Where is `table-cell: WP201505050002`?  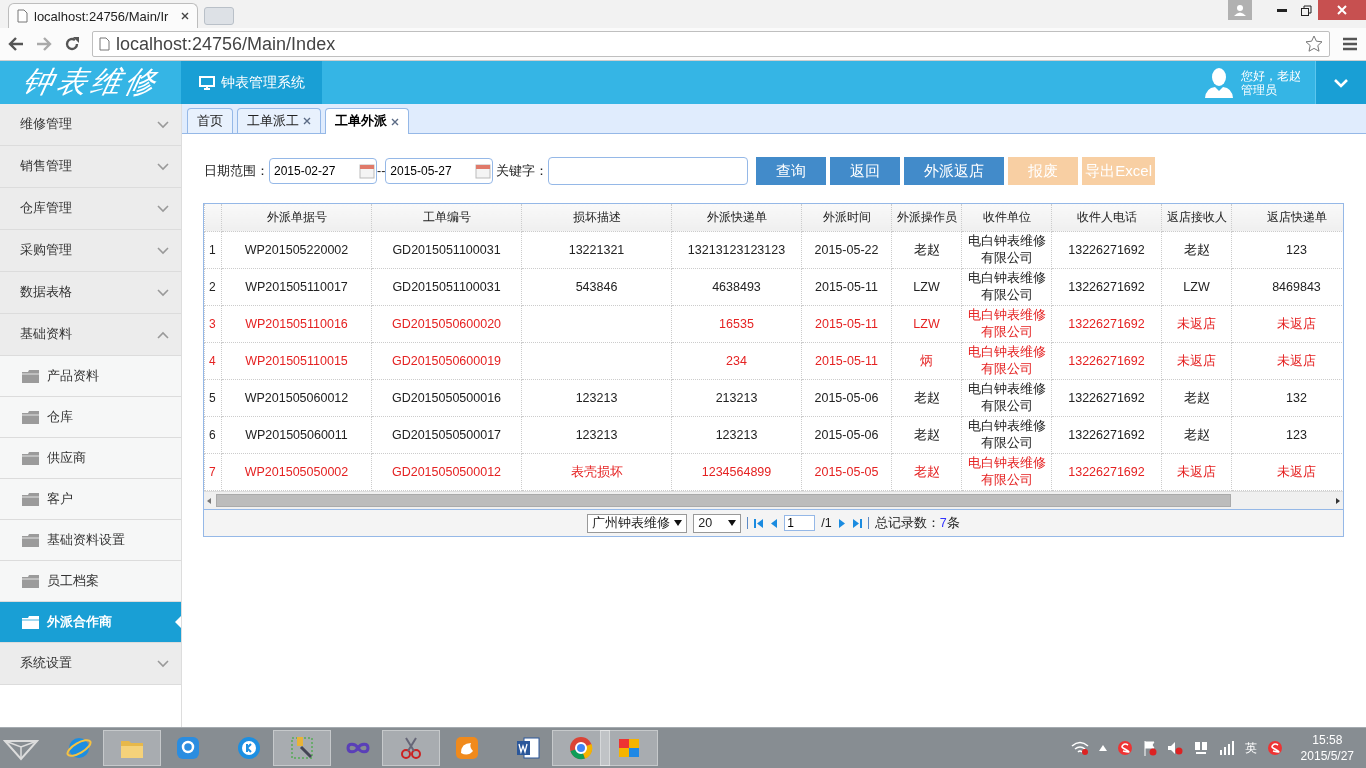
table-cell: WP201505050002 is located at coordinates (296, 472).